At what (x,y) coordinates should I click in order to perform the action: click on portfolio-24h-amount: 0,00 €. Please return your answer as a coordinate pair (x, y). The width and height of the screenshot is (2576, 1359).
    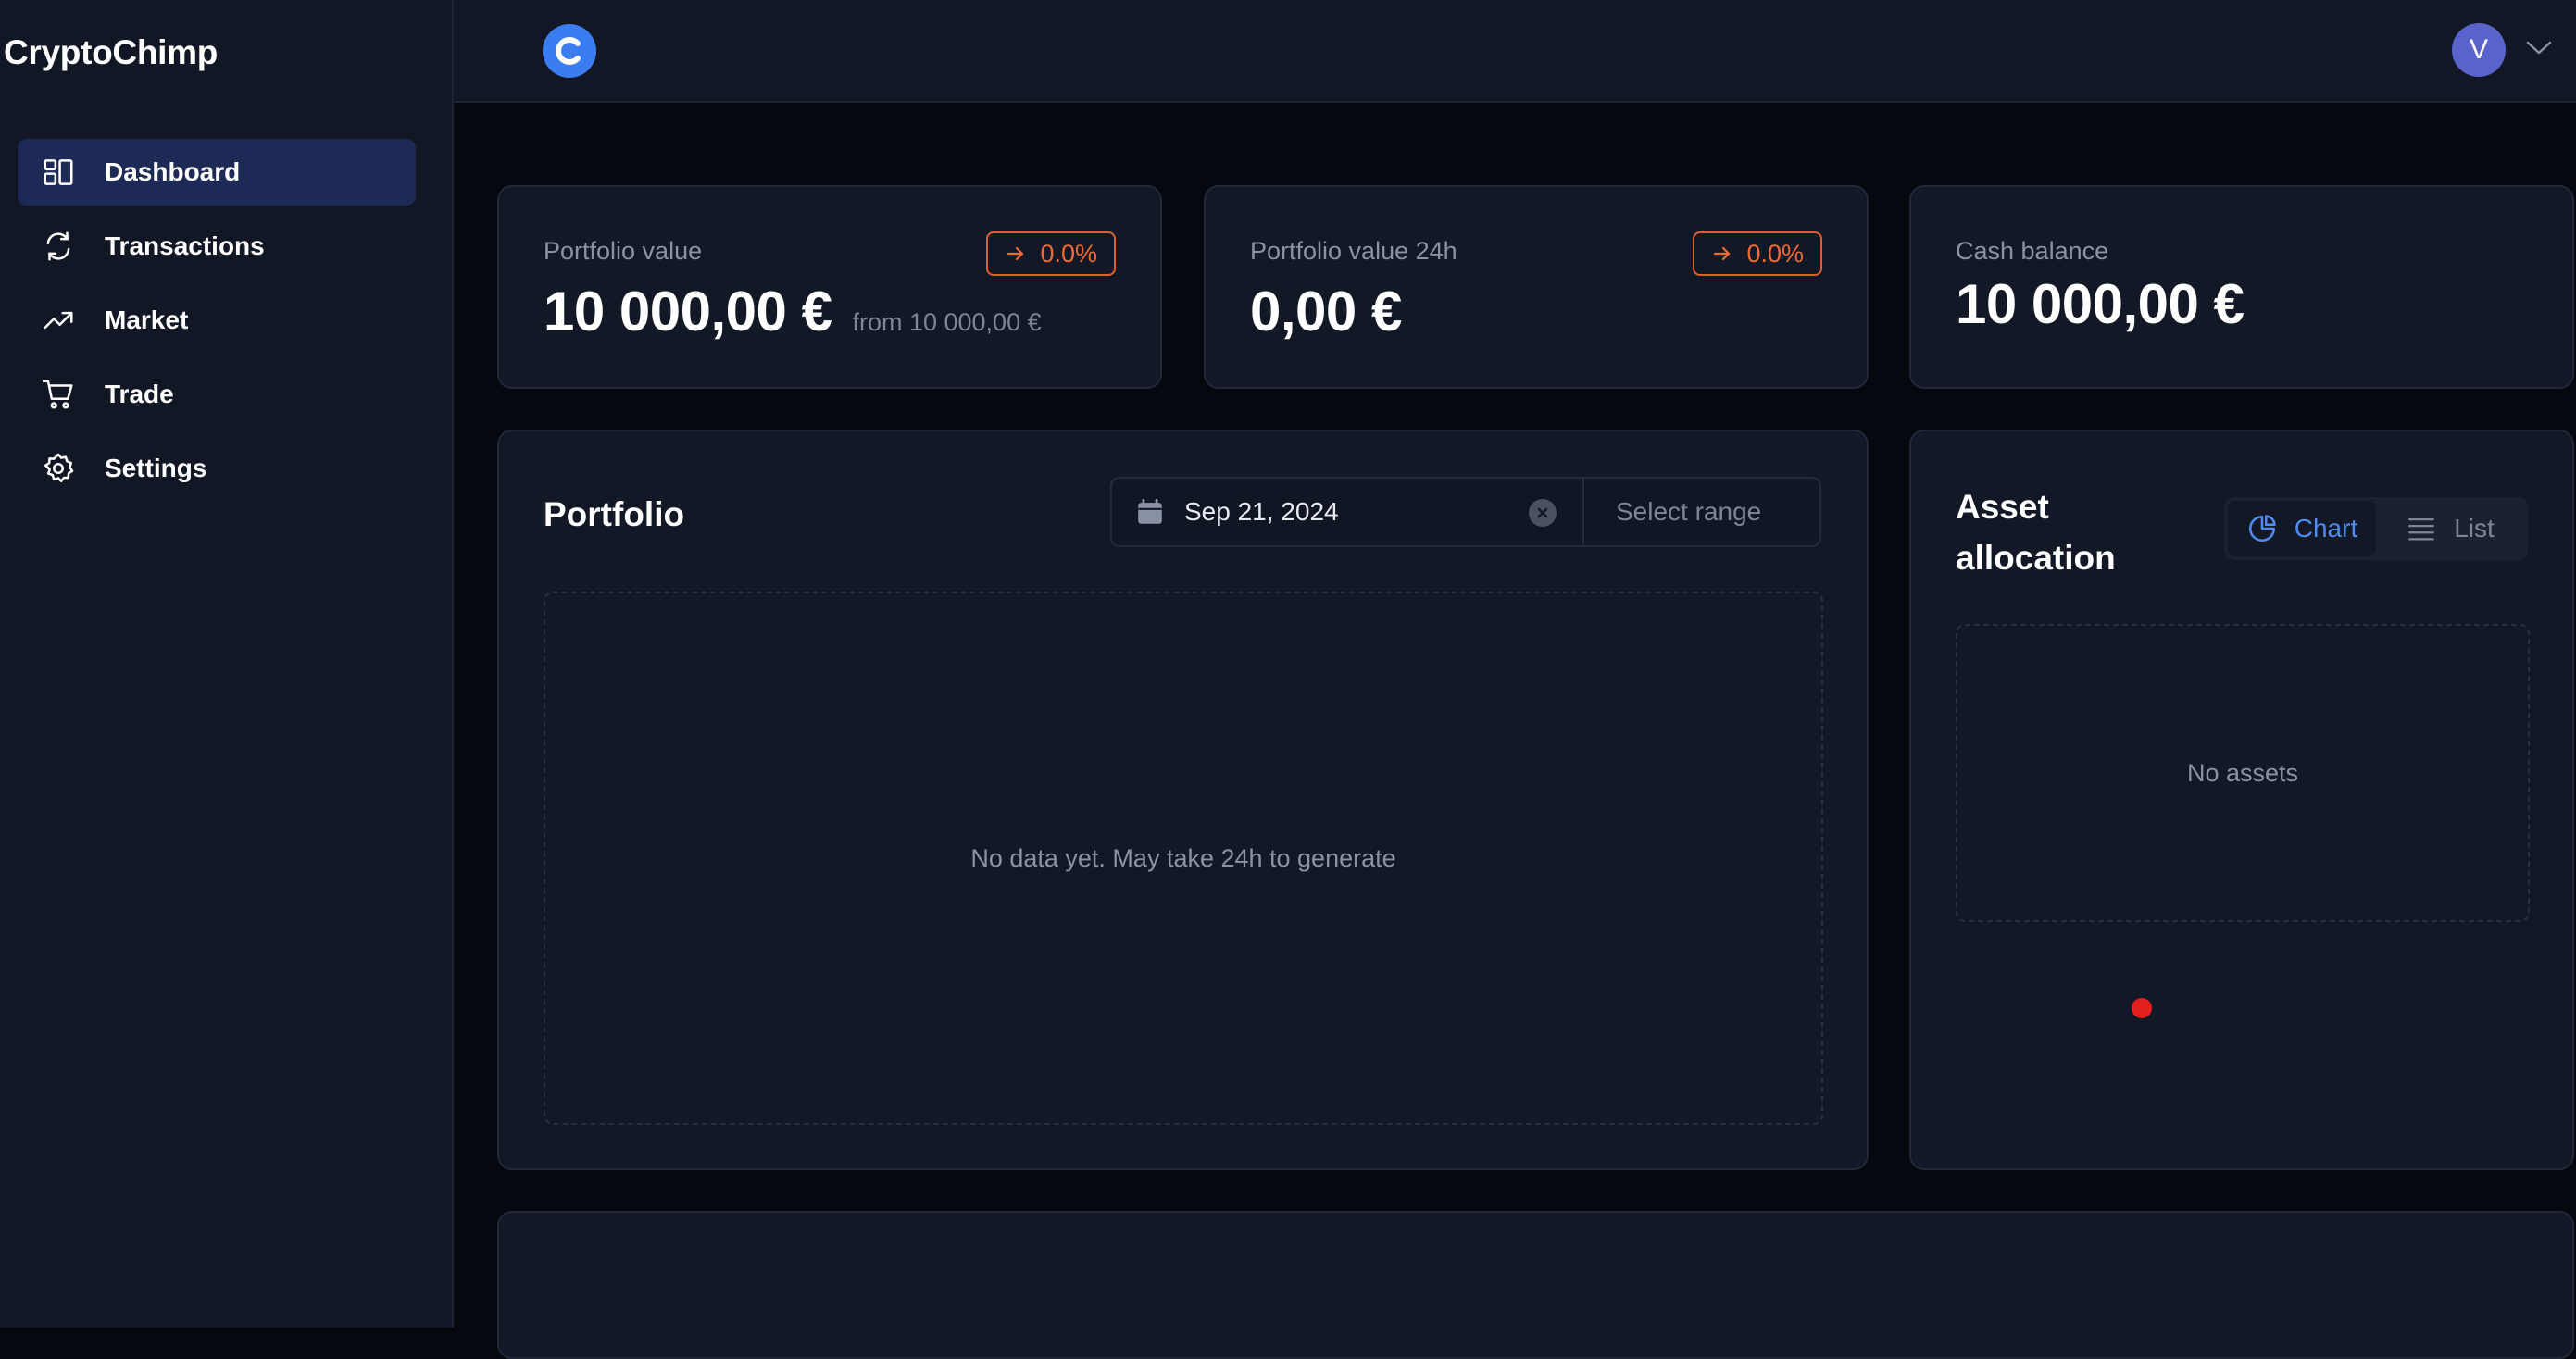
    Looking at the image, I should click on (1326, 312).